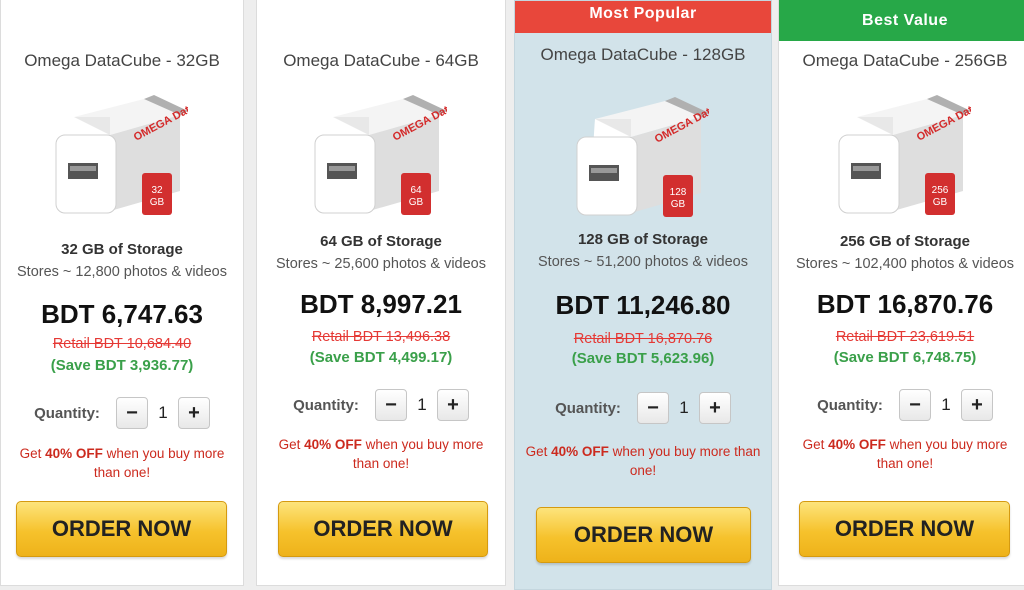 This screenshot has width=1024, height=590. Describe the element at coordinates (122, 344) in the screenshot. I see `retail-price: Retail BDT 10,684.40` at that location.